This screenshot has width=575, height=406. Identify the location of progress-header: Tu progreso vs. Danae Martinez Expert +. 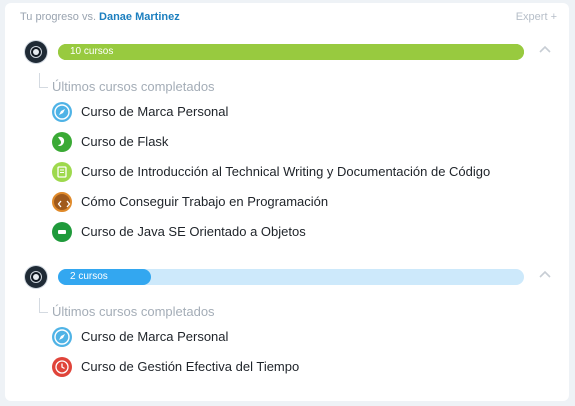
(288, 19).